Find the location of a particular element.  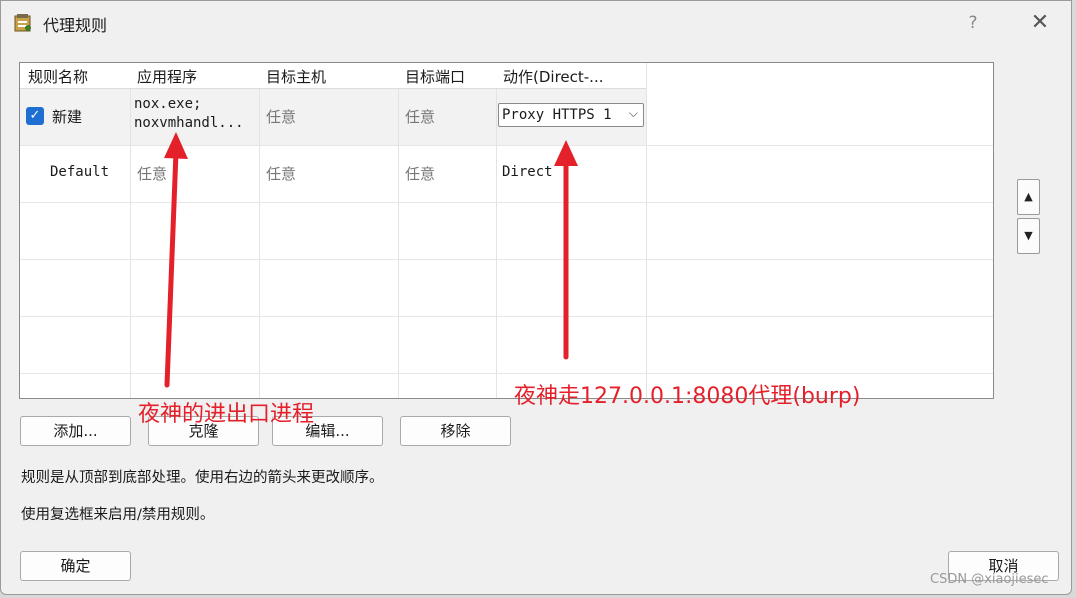

rule-app-line1: nox.exe; is located at coordinates (168, 104).